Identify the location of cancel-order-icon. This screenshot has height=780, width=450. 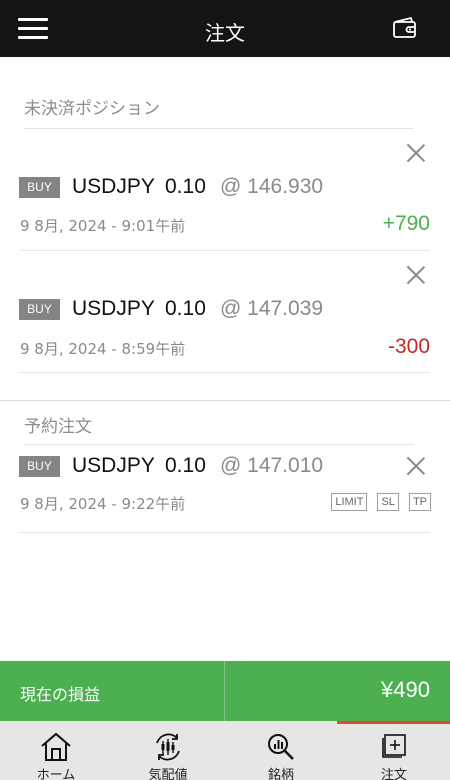
(416, 466).